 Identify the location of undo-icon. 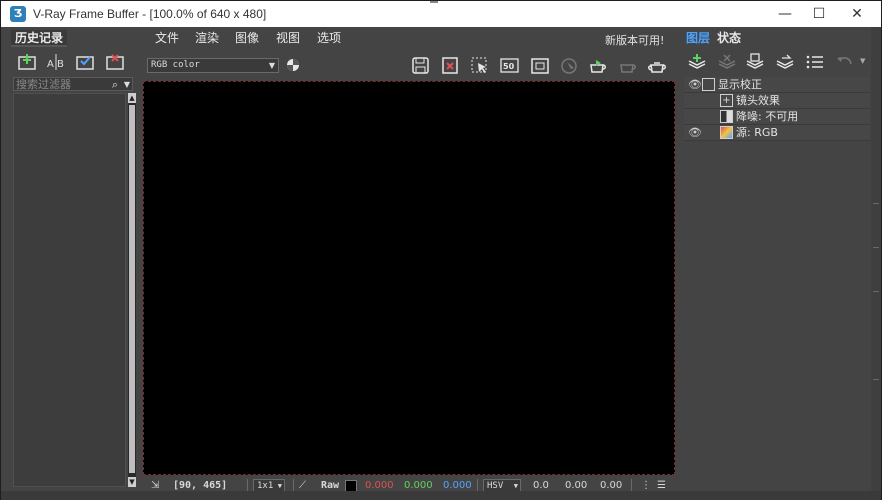
(845, 62).